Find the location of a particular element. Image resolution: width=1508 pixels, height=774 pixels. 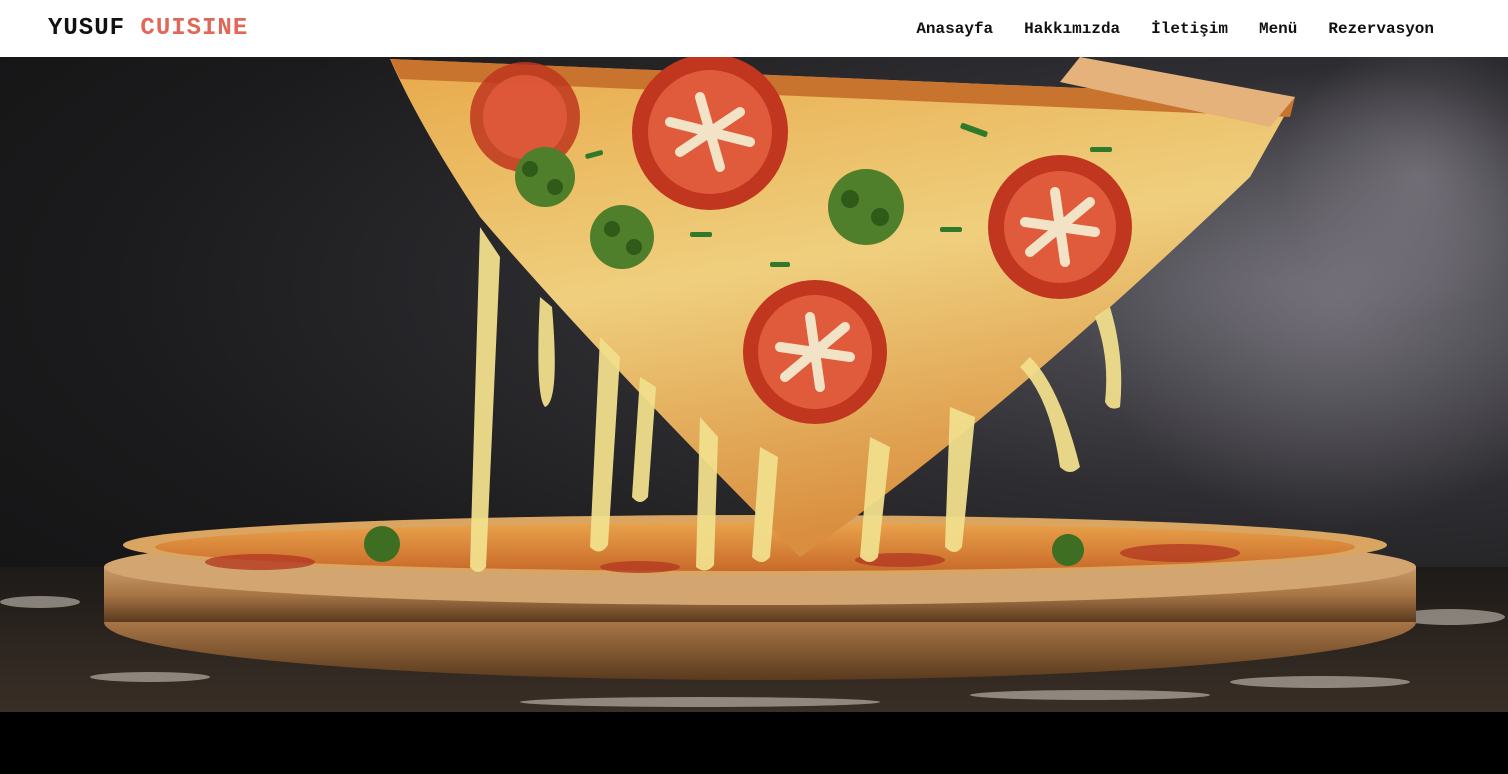

nav-link-hakkimizda: Hakkımızda is located at coordinates (1072, 29).